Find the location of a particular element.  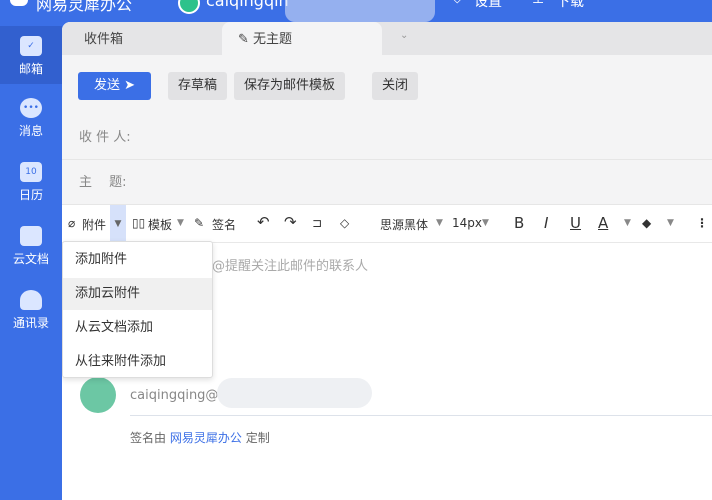

redo-icon: ↷ is located at coordinates (290, 222).